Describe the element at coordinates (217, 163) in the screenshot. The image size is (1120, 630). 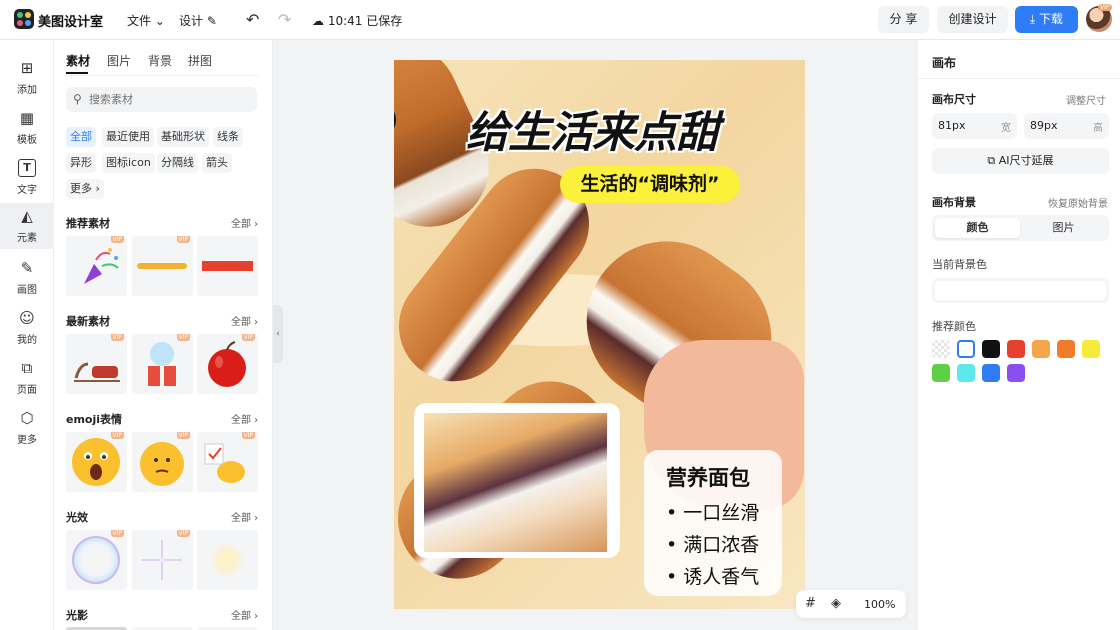
I see `chip-arrows: 箭头` at that location.